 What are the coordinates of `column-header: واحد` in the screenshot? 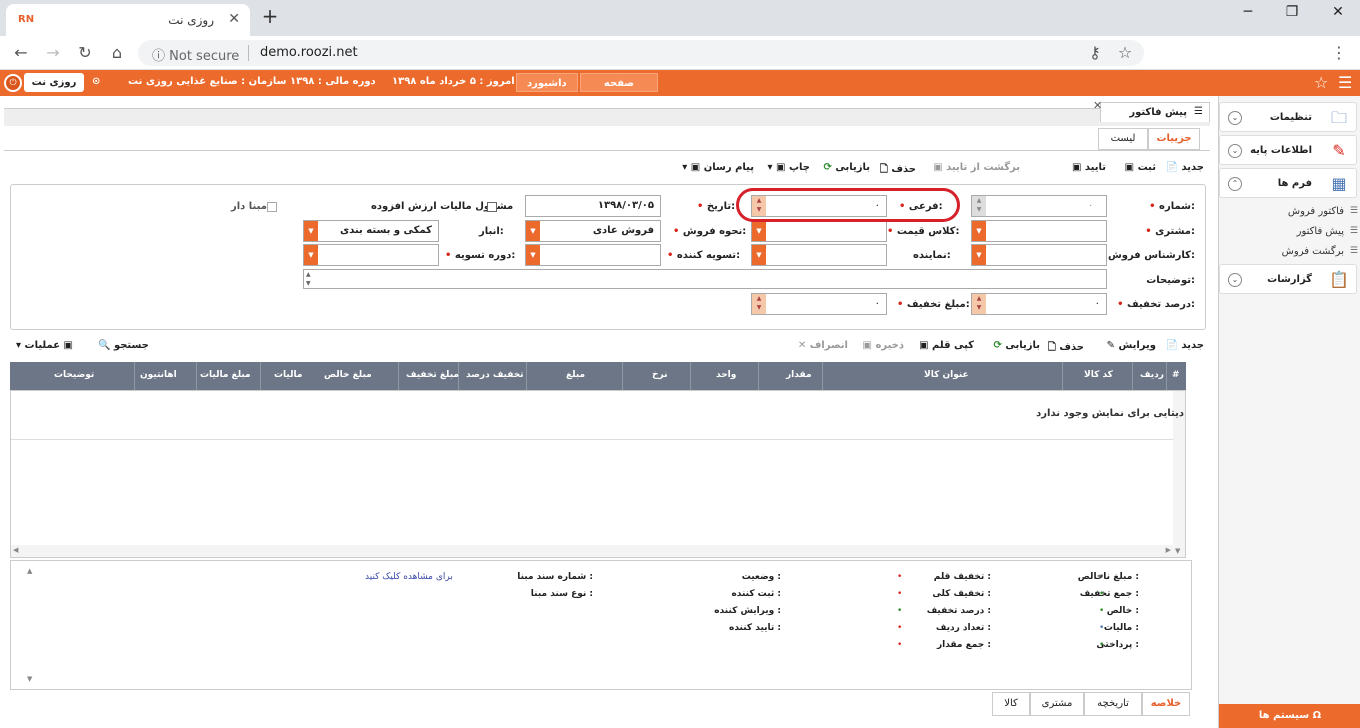 It's located at (726, 375).